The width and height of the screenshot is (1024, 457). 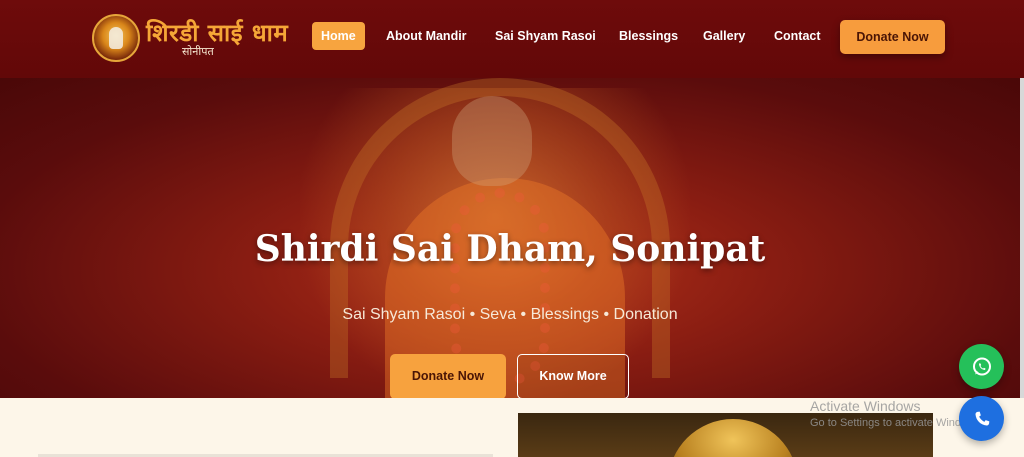 I want to click on nav-contact: Contact, so click(x=797, y=36).